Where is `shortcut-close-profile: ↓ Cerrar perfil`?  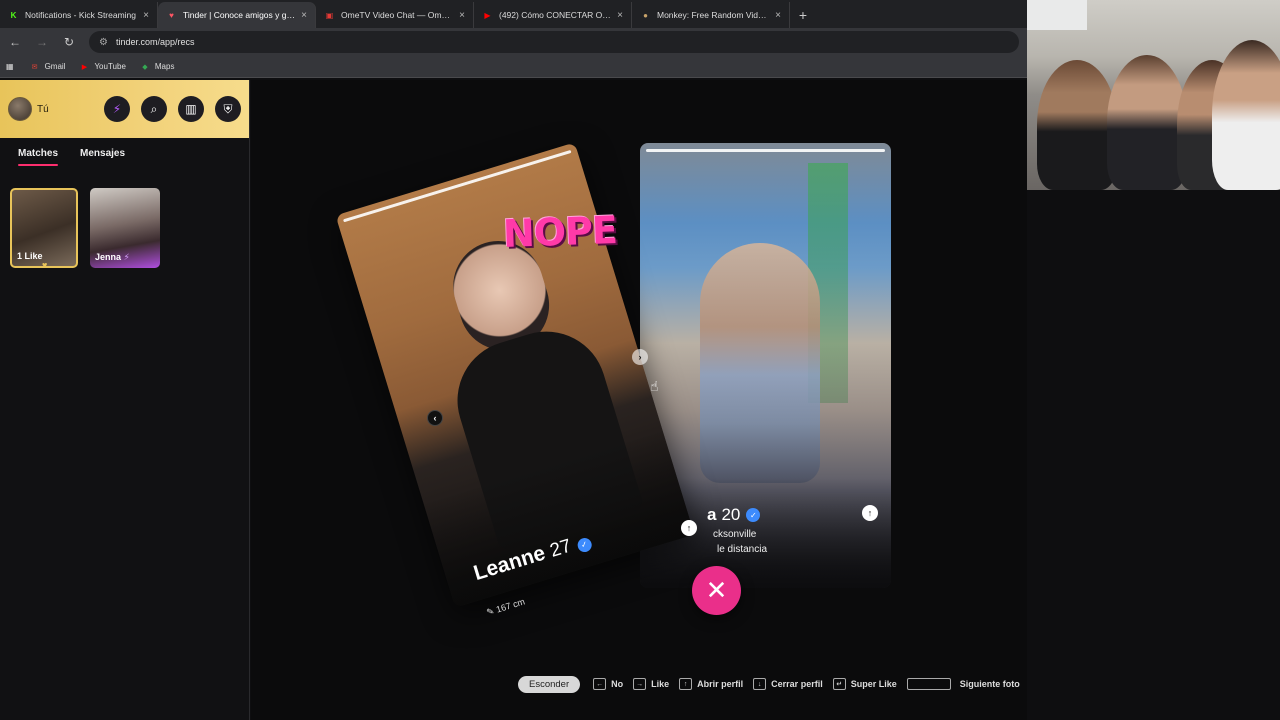
shortcut-close-profile: ↓ Cerrar perfil is located at coordinates (788, 684).